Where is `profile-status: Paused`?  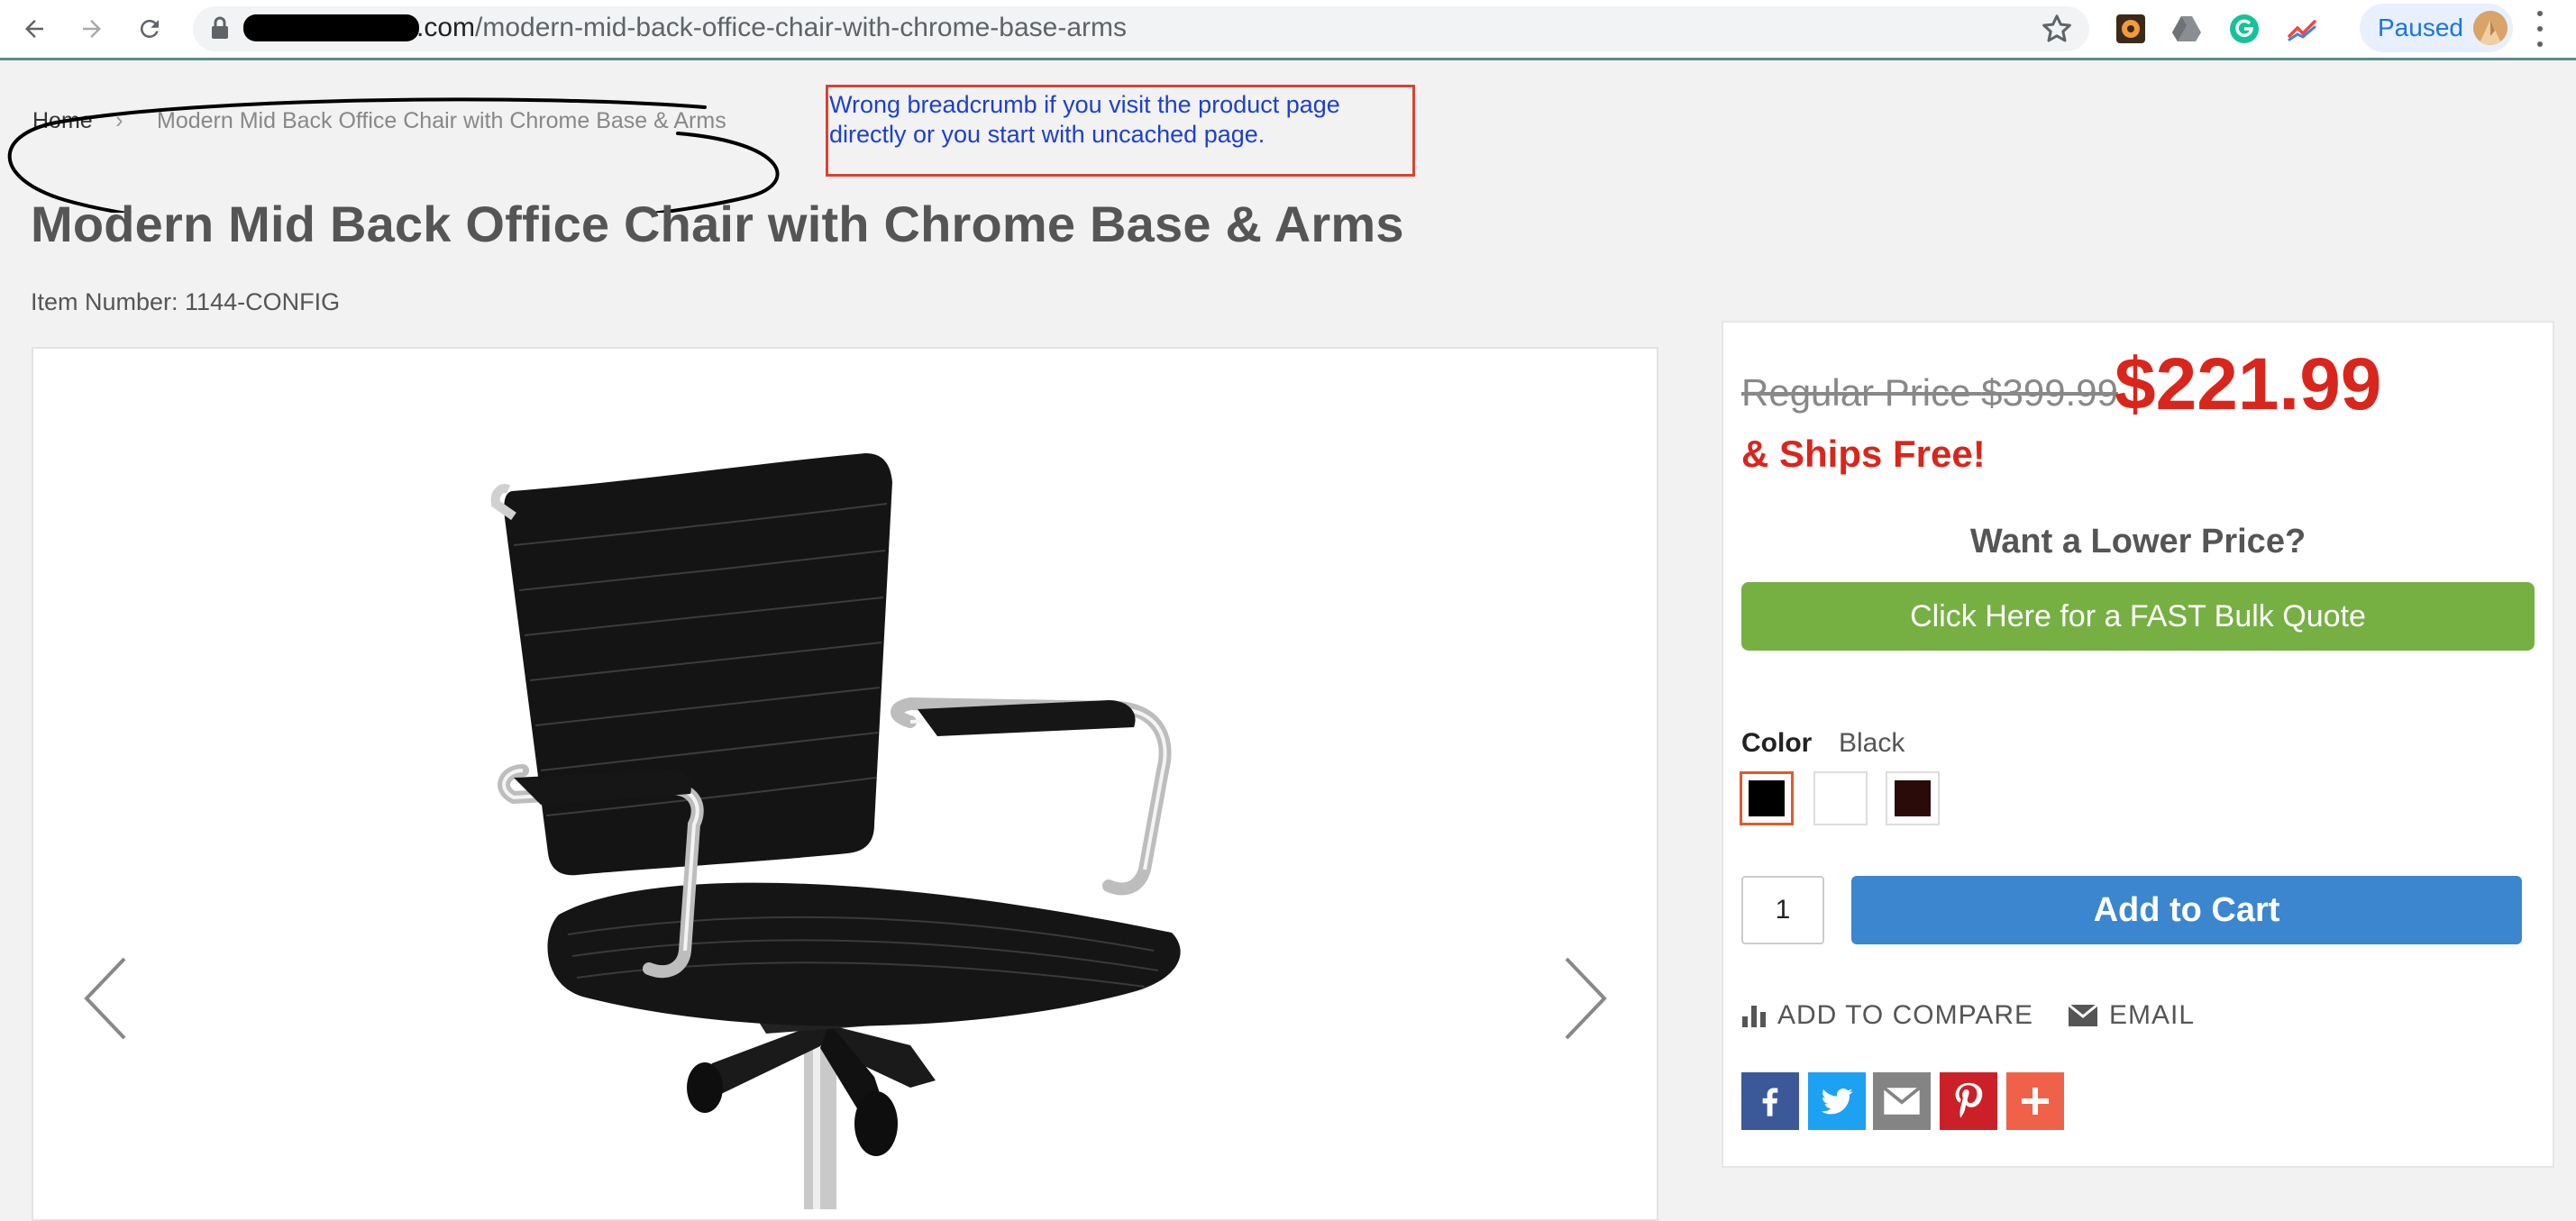 profile-status: Paused is located at coordinates (2420, 27).